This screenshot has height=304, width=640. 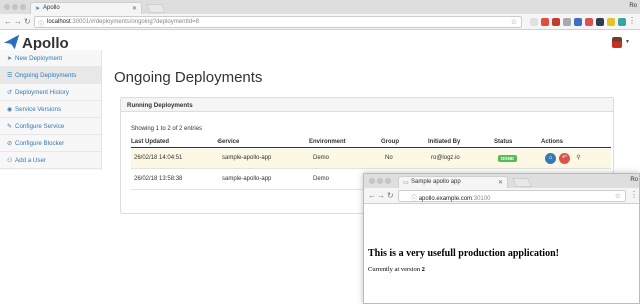 What do you see at coordinates (11, 42) in the screenshot?
I see `apollo-logo-icon` at bounding box center [11, 42].